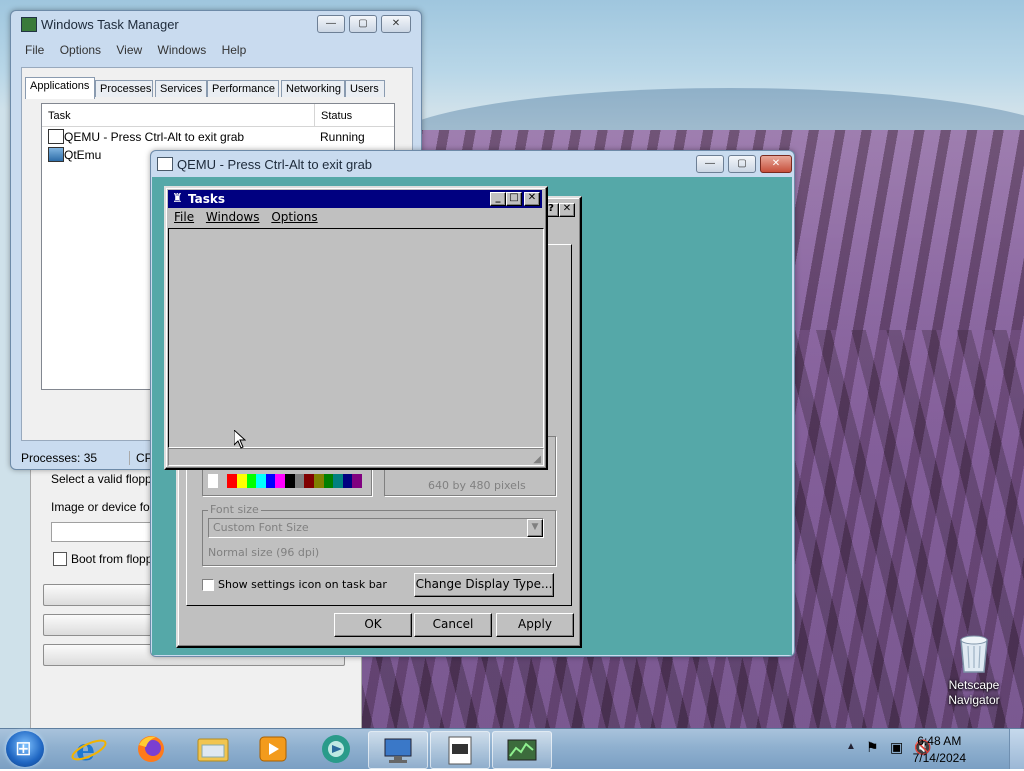  I want to click on action-center-flag-icon: ⚑, so click(872, 747).